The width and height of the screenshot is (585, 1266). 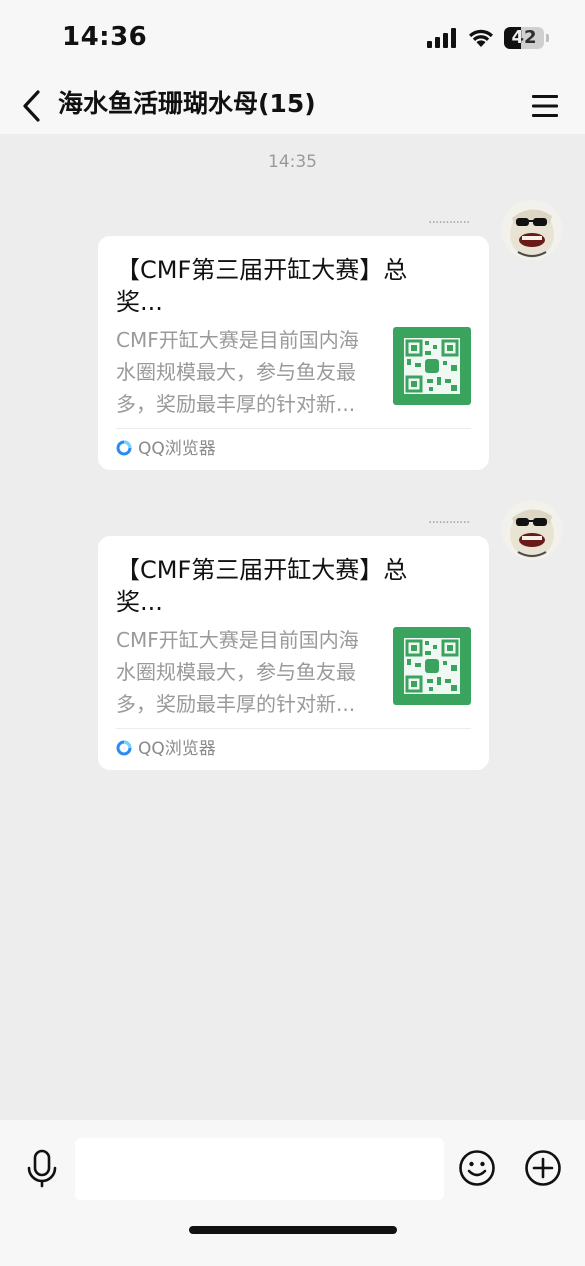 I want to click on microphone-icon, so click(x=42, y=1168).